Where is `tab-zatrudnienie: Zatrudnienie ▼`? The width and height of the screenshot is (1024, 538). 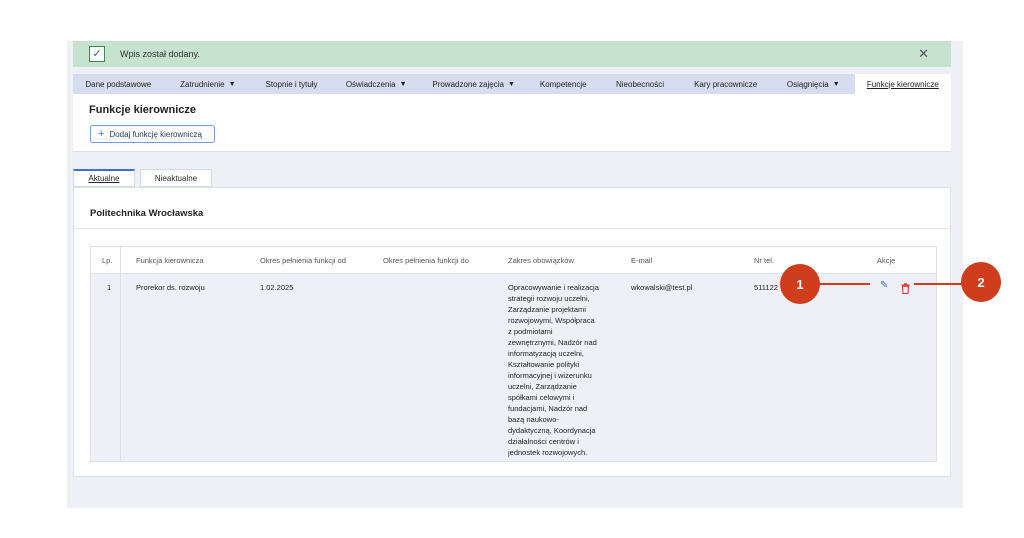 tab-zatrudnienie: Zatrudnienie ▼ is located at coordinates (208, 84).